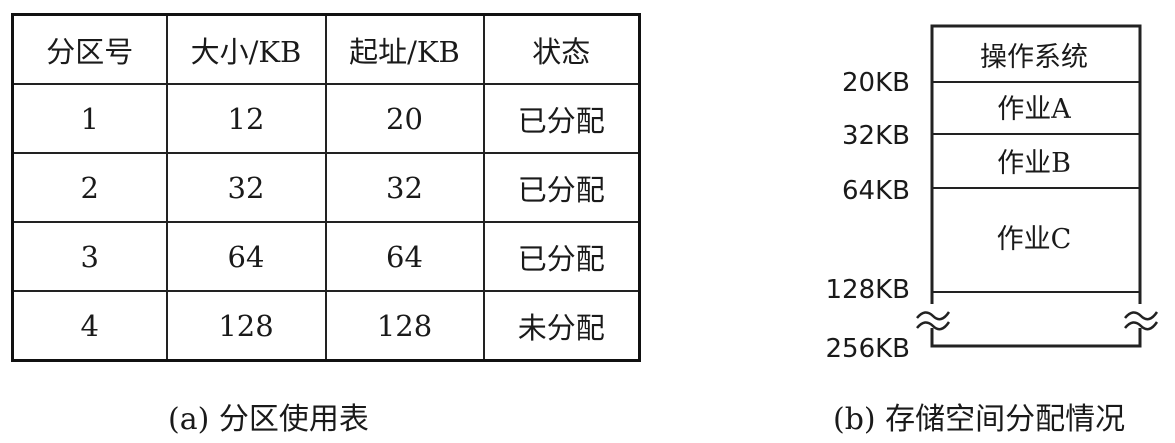 The image size is (1175, 443). Describe the element at coordinates (979, 419) in the screenshot. I see `caption-memory-allocation: (b) 存储空间分配情况` at that location.